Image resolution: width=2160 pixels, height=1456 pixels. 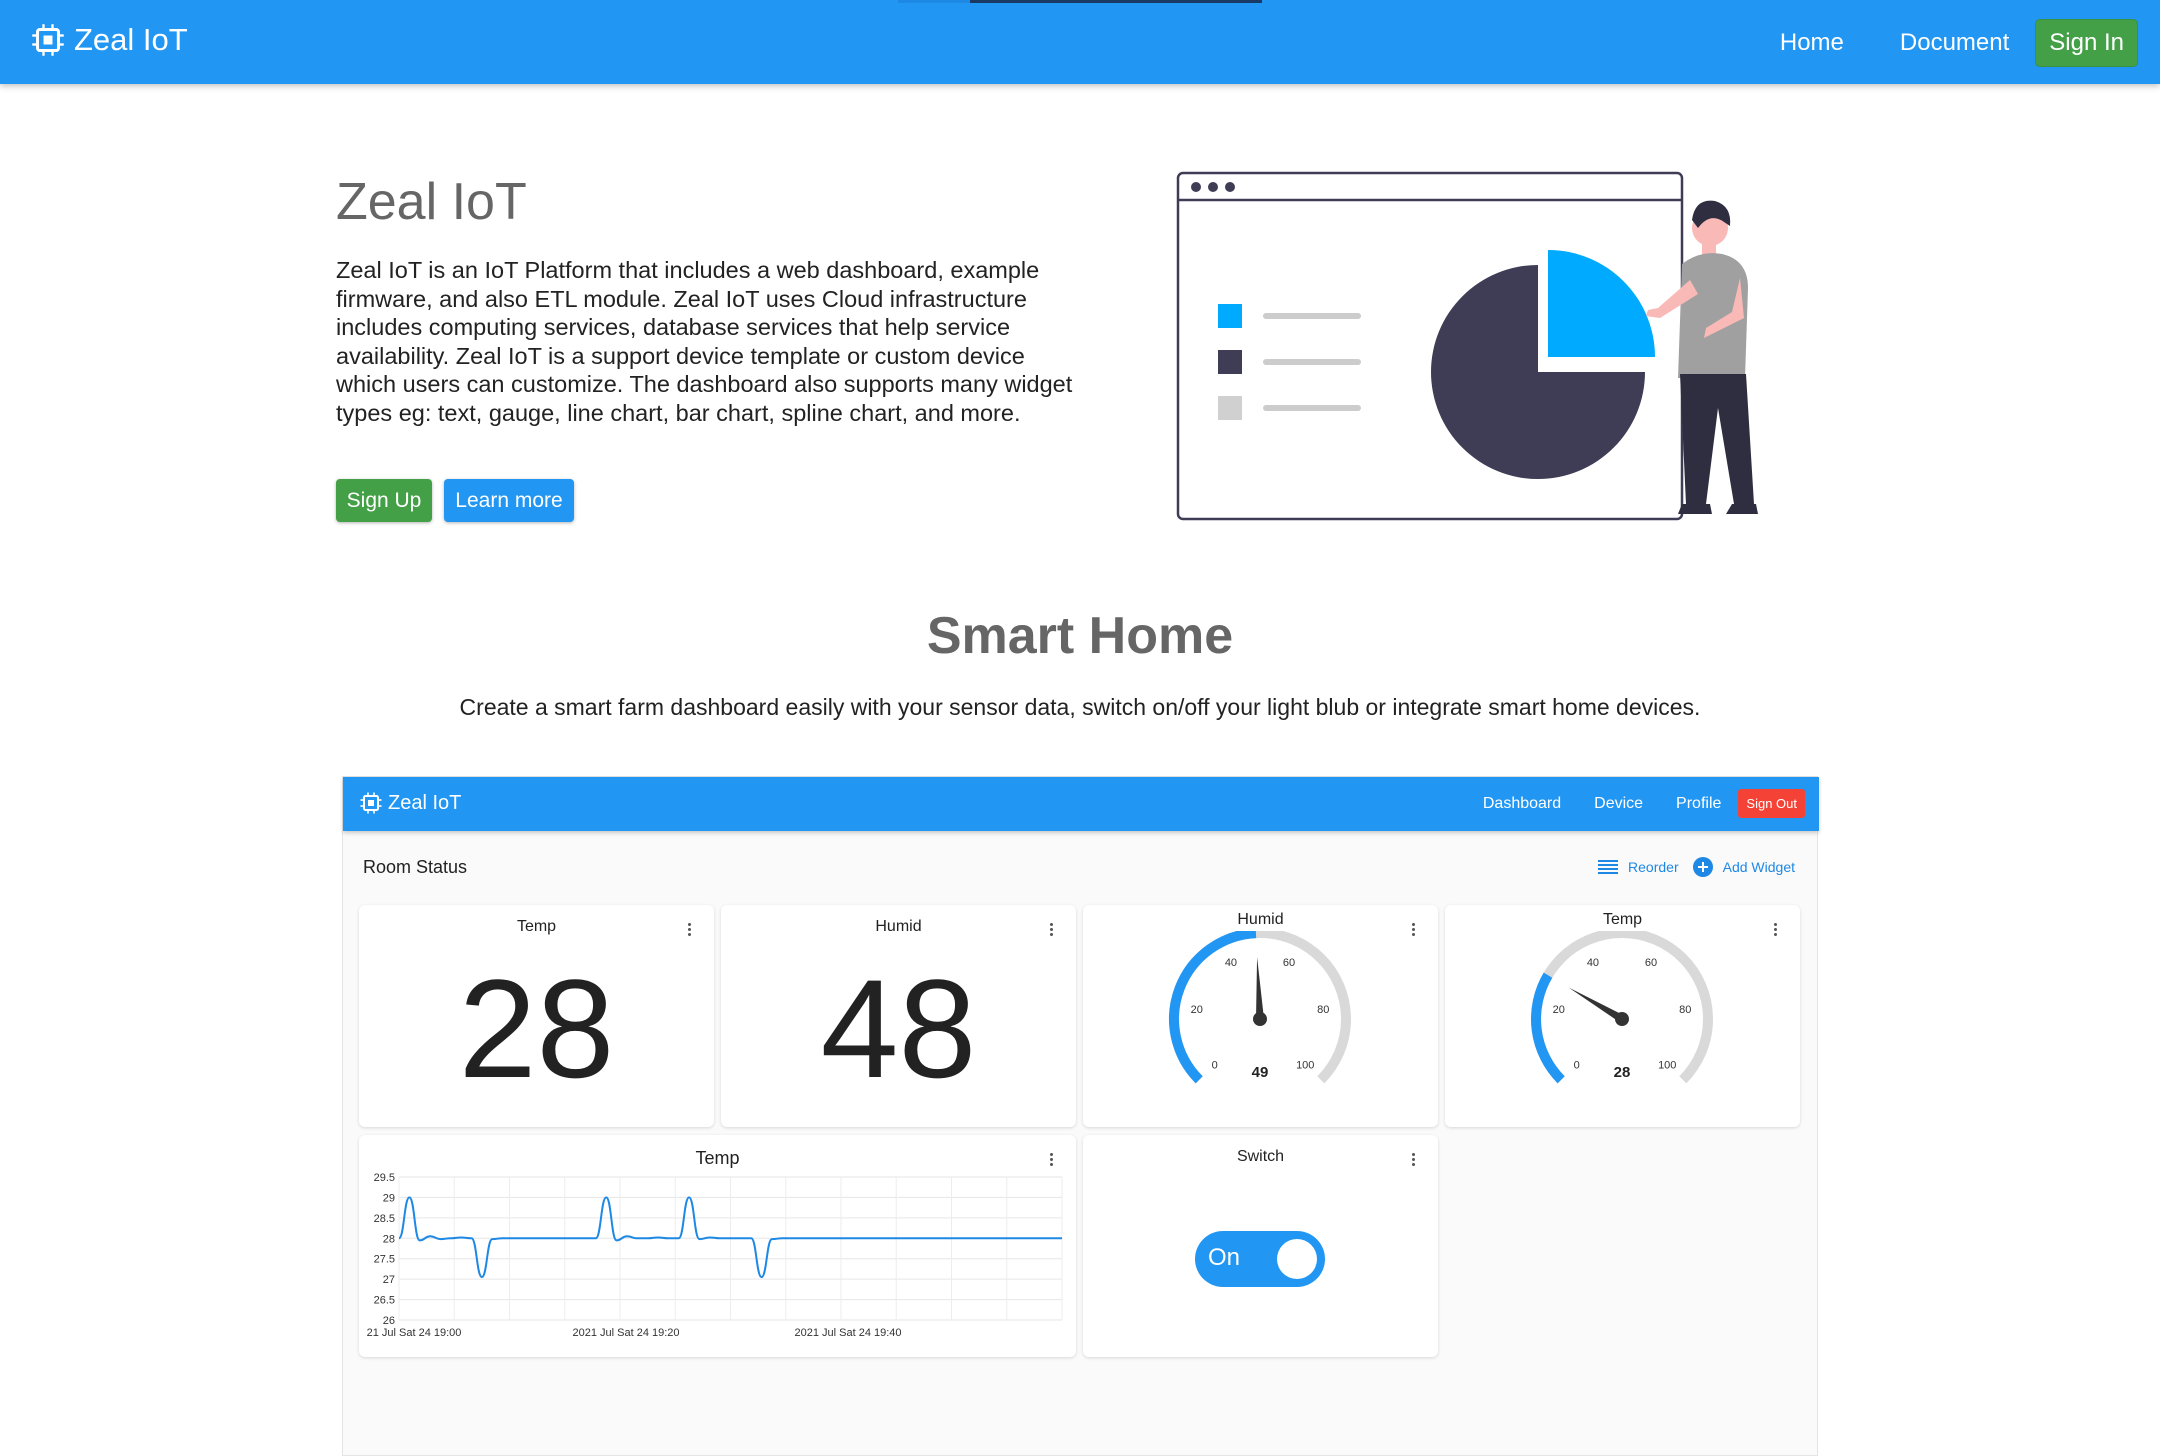 I want to click on hero-illustration, so click(x=1467, y=346).